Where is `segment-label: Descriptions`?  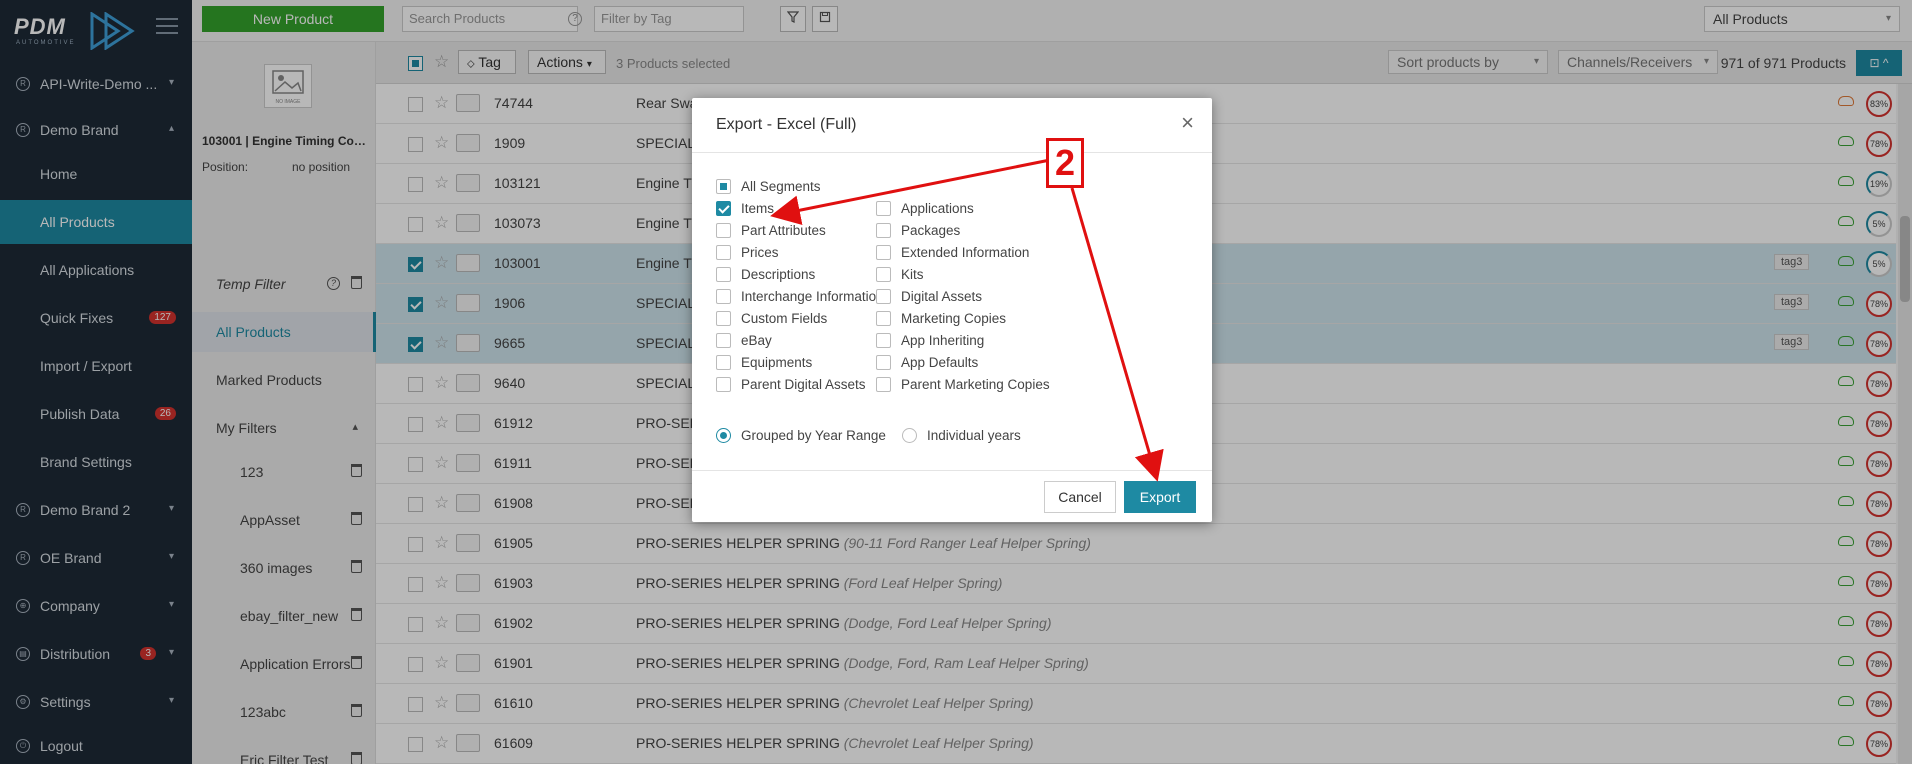 segment-label: Descriptions is located at coordinates (778, 274).